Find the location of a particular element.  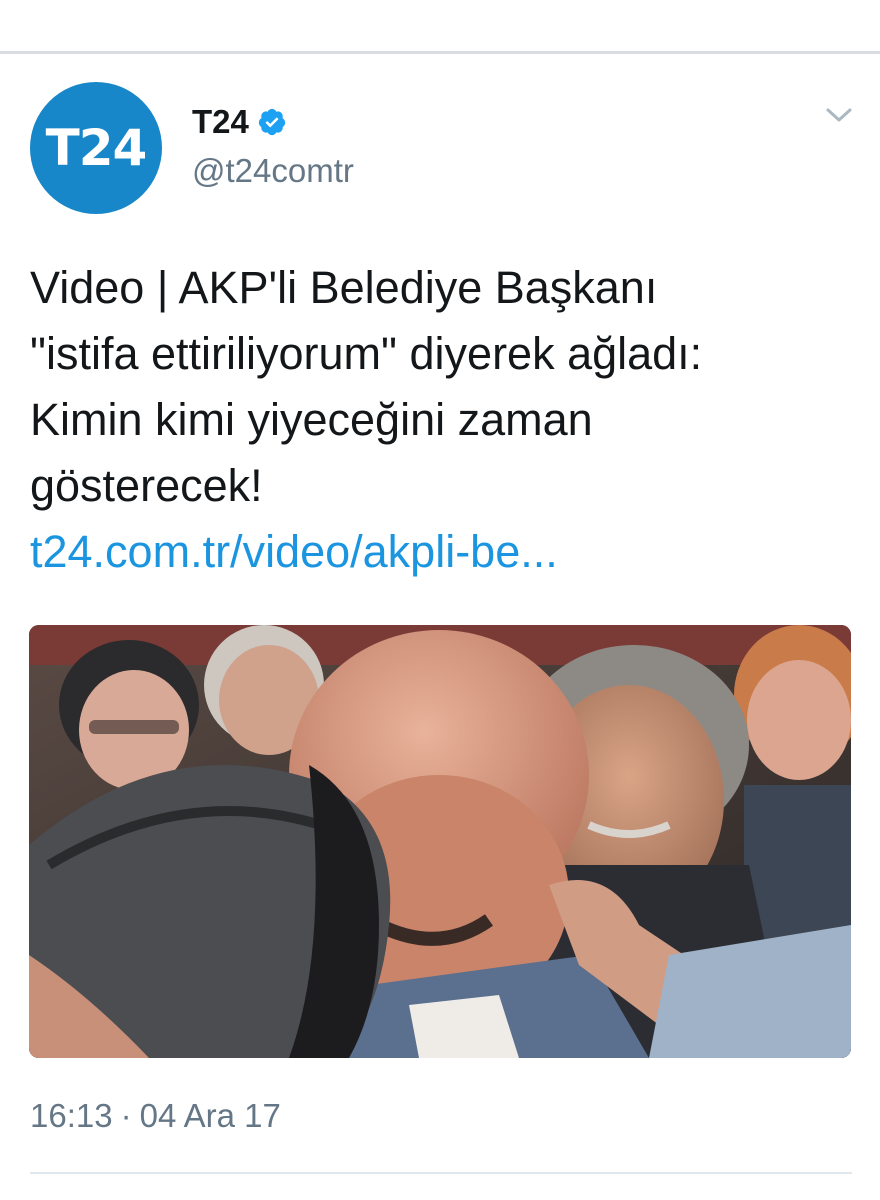

tweet-date: 04 Ara 17 is located at coordinates (210, 1115).